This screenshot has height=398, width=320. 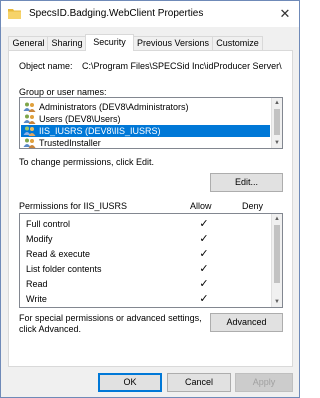 What do you see at coordinates (67, 43) in the screenshot?
I see `tab-sharing: Sharing` at bounding box center [67, 43].